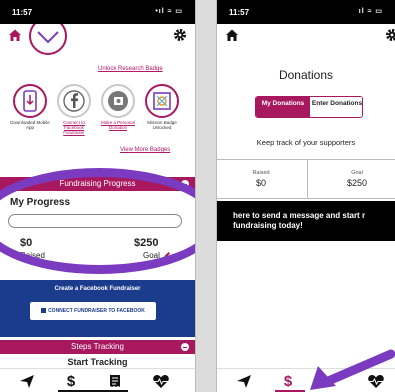 The width and height of the screenshot is (395, 392). What do you see at coordinates (74, 127) in the screenshot?
I see `badge-caption: Connect to Facebook Fundraiser` at bounding box center [74, 127].